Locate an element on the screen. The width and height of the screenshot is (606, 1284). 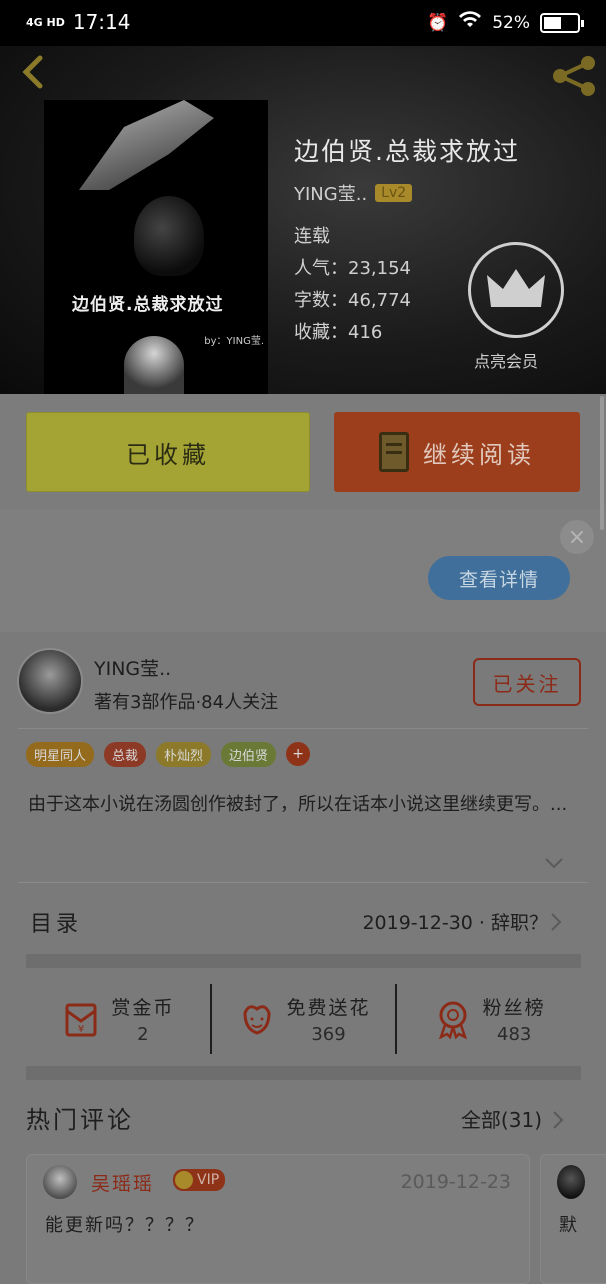
reward-coins: ¥ 赏金币 2 is located at coordinates (118, 1019).